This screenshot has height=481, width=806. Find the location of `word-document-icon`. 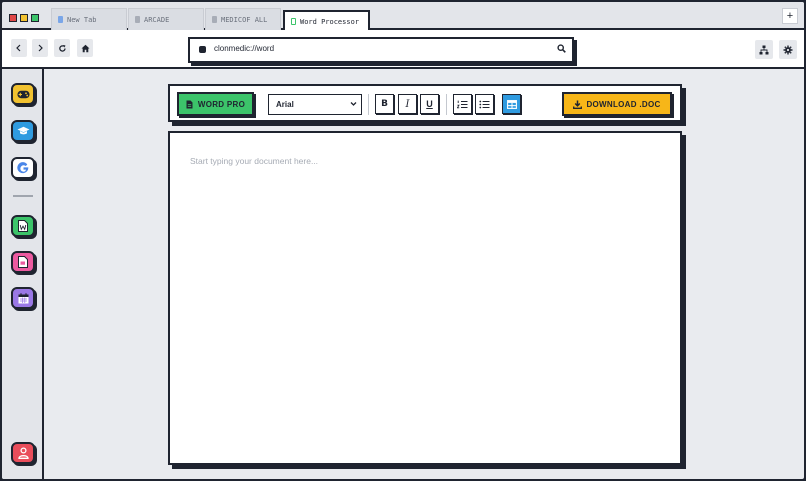

word-document-icon is located at coordinates (23, 226).